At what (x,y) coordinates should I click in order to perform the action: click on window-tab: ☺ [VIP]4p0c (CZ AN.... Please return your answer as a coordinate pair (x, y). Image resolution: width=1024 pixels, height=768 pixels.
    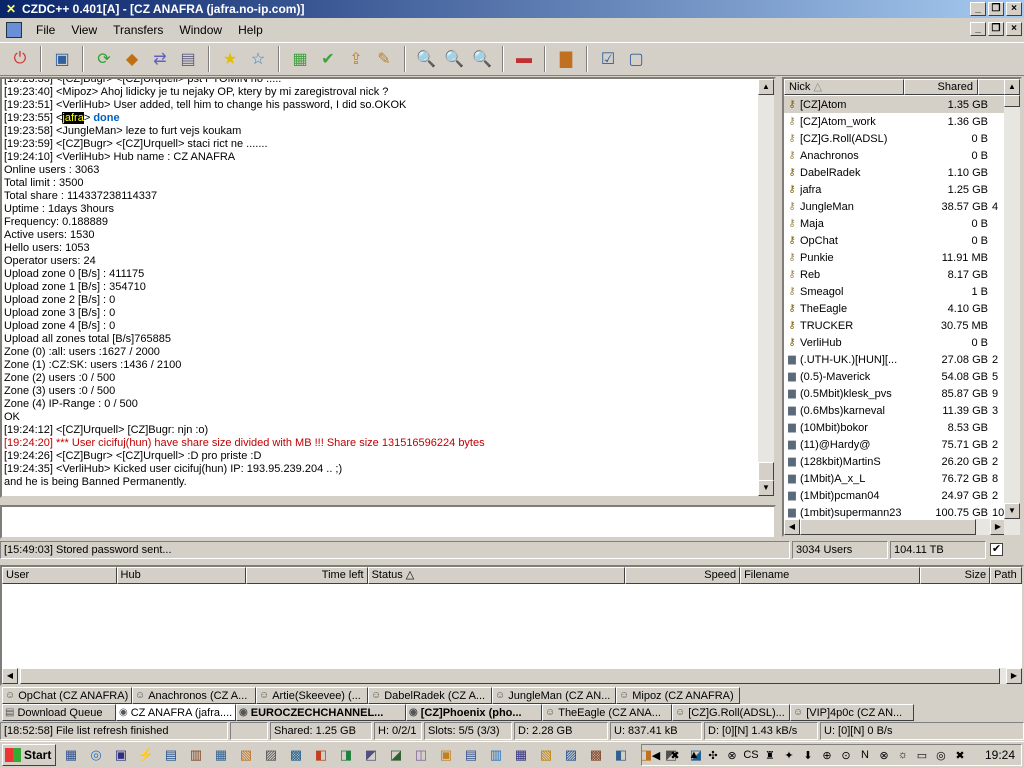
    Looking at the image, I should click on (852, 712).